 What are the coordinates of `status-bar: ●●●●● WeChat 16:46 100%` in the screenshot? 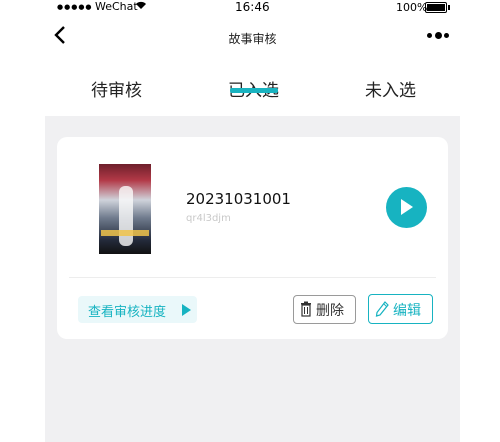 It's located at (252, 8).